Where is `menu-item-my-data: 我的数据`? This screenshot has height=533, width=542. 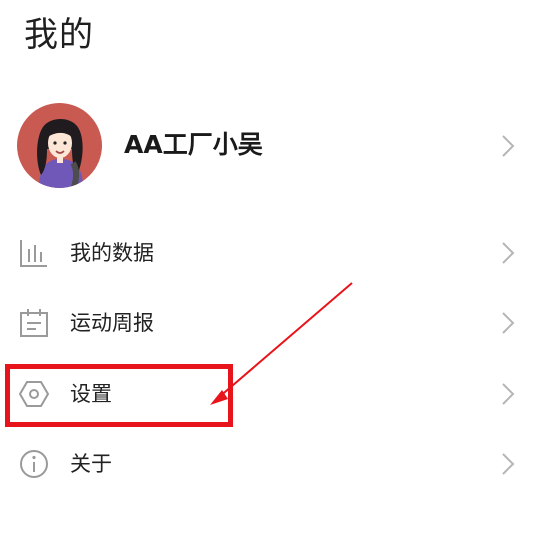
menu-item-my-data: 我的数据 is located at coordinates (271, 253).